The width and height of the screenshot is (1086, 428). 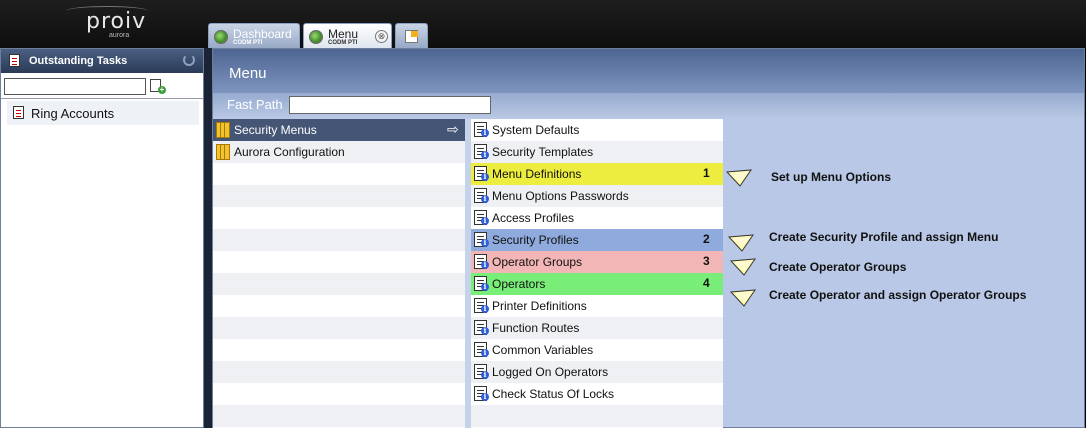 What do you see at coordinates (597, 240) in the screenshot?
I see `menu-option: Security Profiles 2` at bounding box center [597, 240].